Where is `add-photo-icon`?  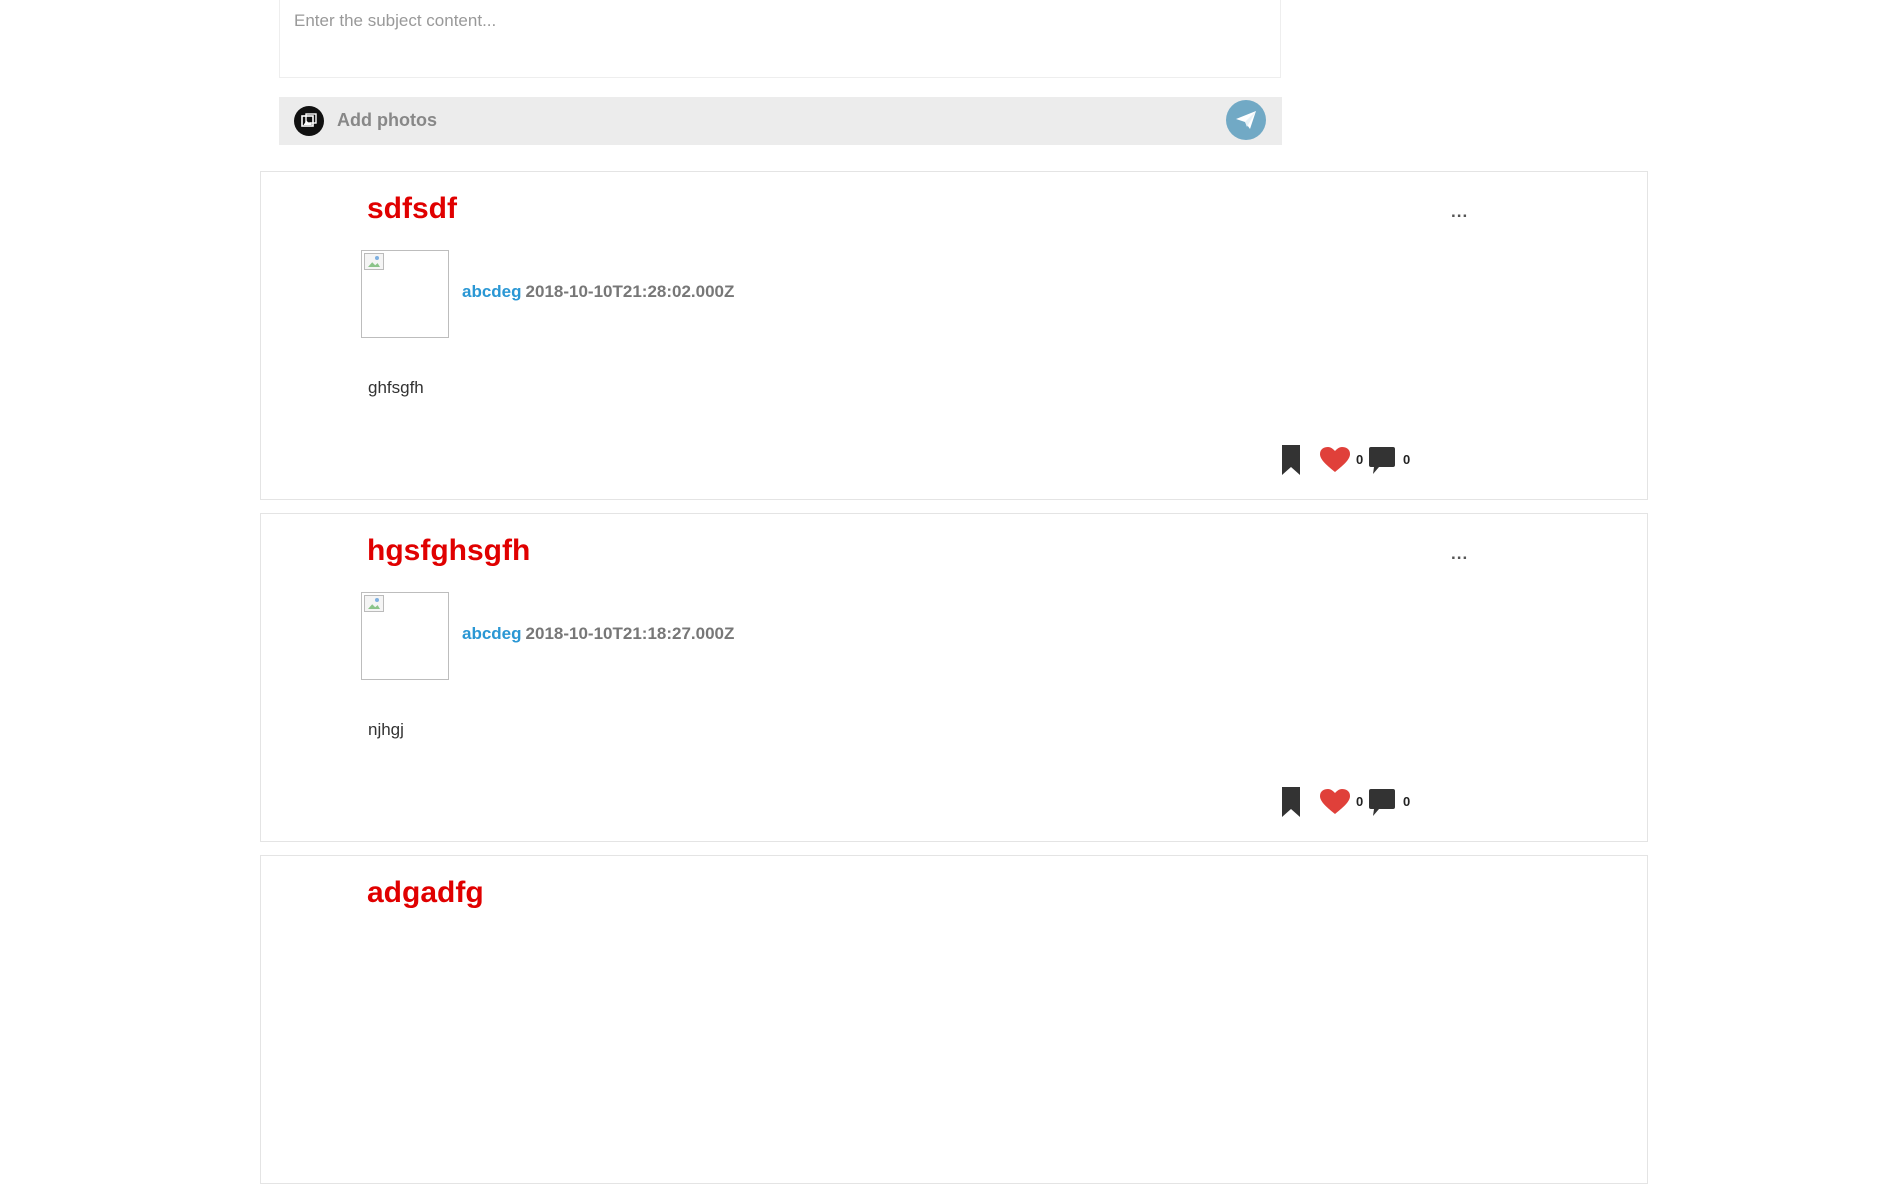
add-photo-icon is located at coordinates (309, 121).